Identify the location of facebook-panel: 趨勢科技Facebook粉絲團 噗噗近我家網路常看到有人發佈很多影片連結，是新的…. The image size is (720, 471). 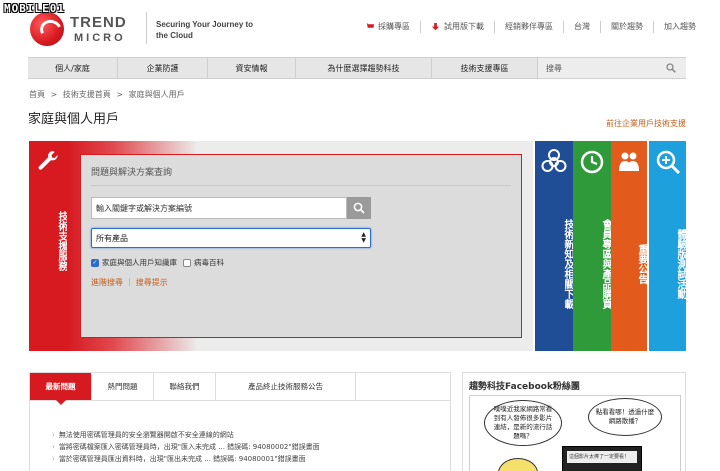
(574, 421).